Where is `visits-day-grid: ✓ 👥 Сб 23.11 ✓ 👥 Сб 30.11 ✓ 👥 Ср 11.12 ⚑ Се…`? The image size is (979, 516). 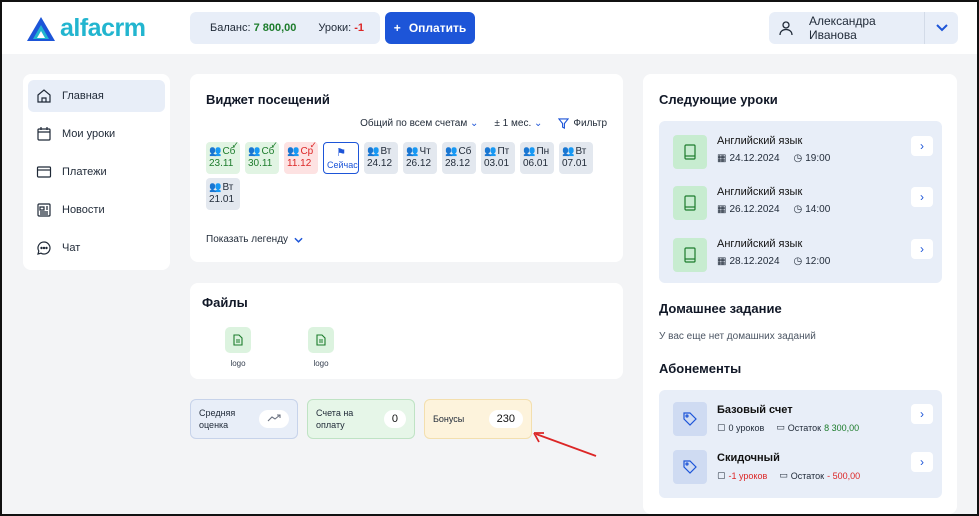
visits-day-grid: ✓ 👥 Сб 23.11 ✓ 👥 Сб 30.11 ✓ 👥 Ср 11.12 ⚑ Се… is located at coordinates (411, 175).